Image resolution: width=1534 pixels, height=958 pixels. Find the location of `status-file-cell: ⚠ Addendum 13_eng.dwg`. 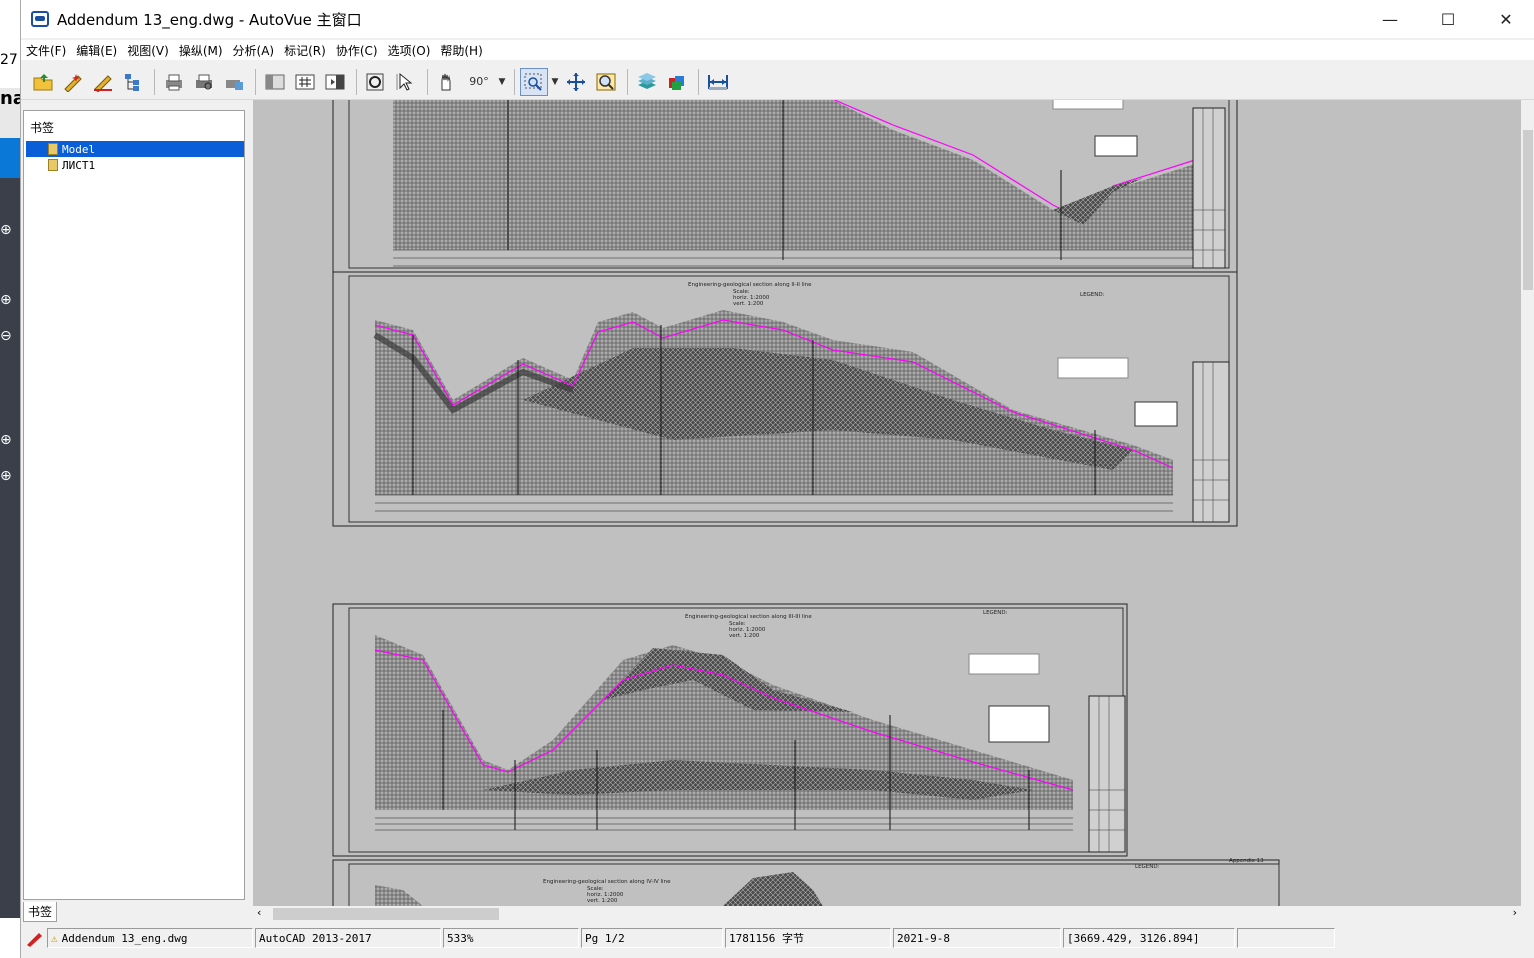

status-file-cell: ⚠ Addendum 13_eng.dwg is located at coordinates (150, 938).